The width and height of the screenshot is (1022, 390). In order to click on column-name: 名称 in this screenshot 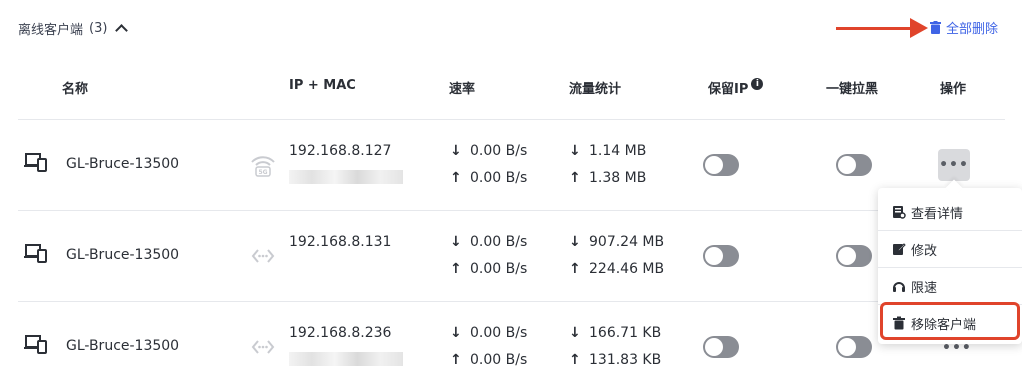, I will do `click(75, 89)`.